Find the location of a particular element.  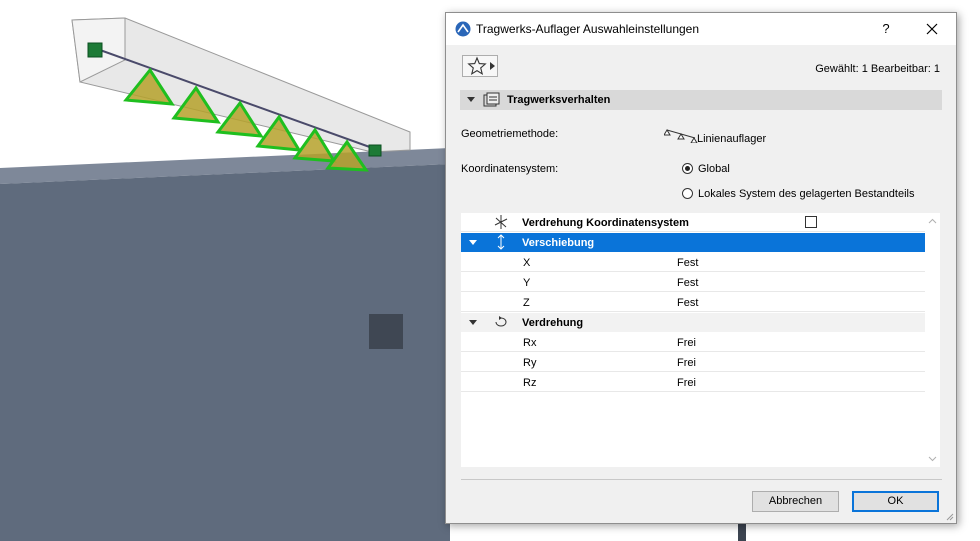

footer-divider is located at coordinates (701, 479).